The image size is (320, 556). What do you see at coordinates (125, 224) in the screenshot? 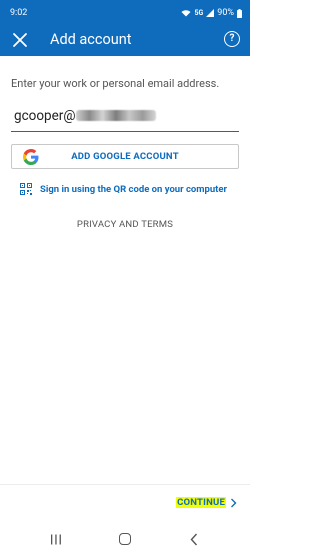
I see `privacy-and-terms-link: PRIVACY AND TERMS` at bounding box center [125, 224].